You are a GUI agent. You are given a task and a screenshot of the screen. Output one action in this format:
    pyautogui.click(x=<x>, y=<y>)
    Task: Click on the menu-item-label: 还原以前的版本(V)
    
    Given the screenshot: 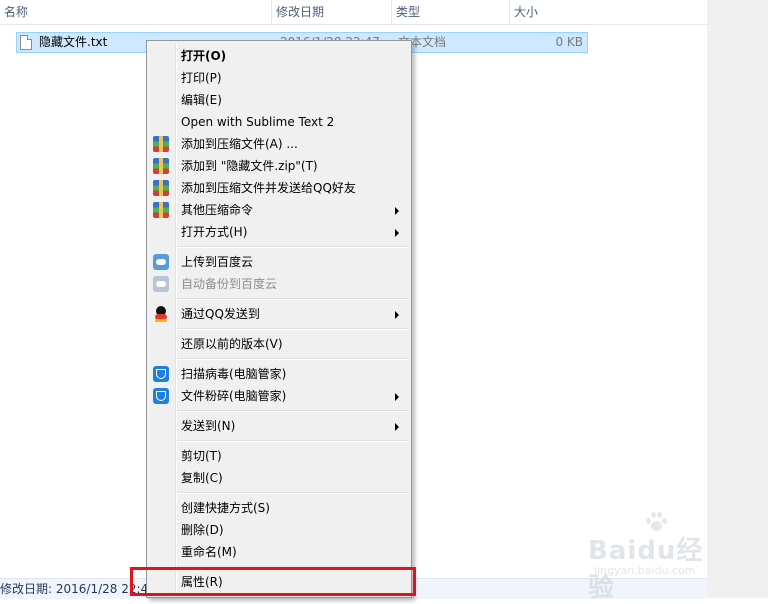 What is the action you would take?
    pyautogui.click(x=232, y=344)
    